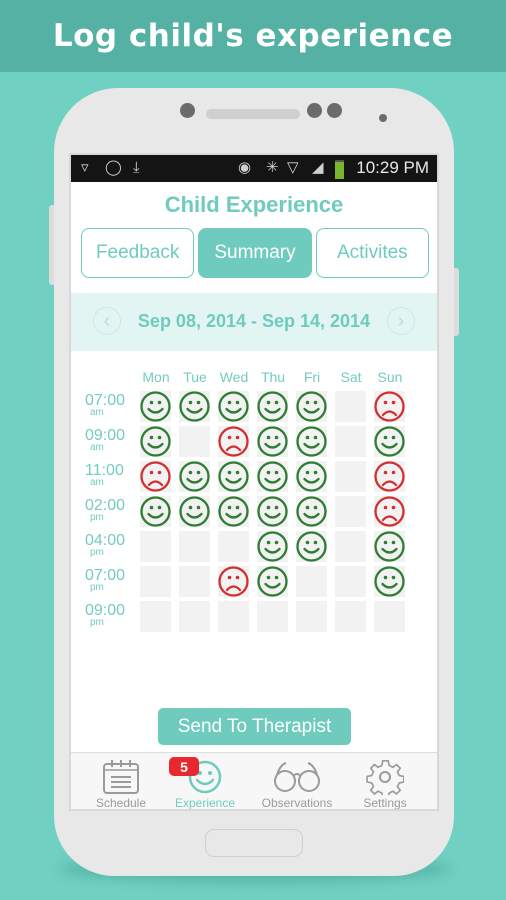  Describe the element at coordinates (372, 253) in the screenshot. I see `tab-activites: Activites` at that location.